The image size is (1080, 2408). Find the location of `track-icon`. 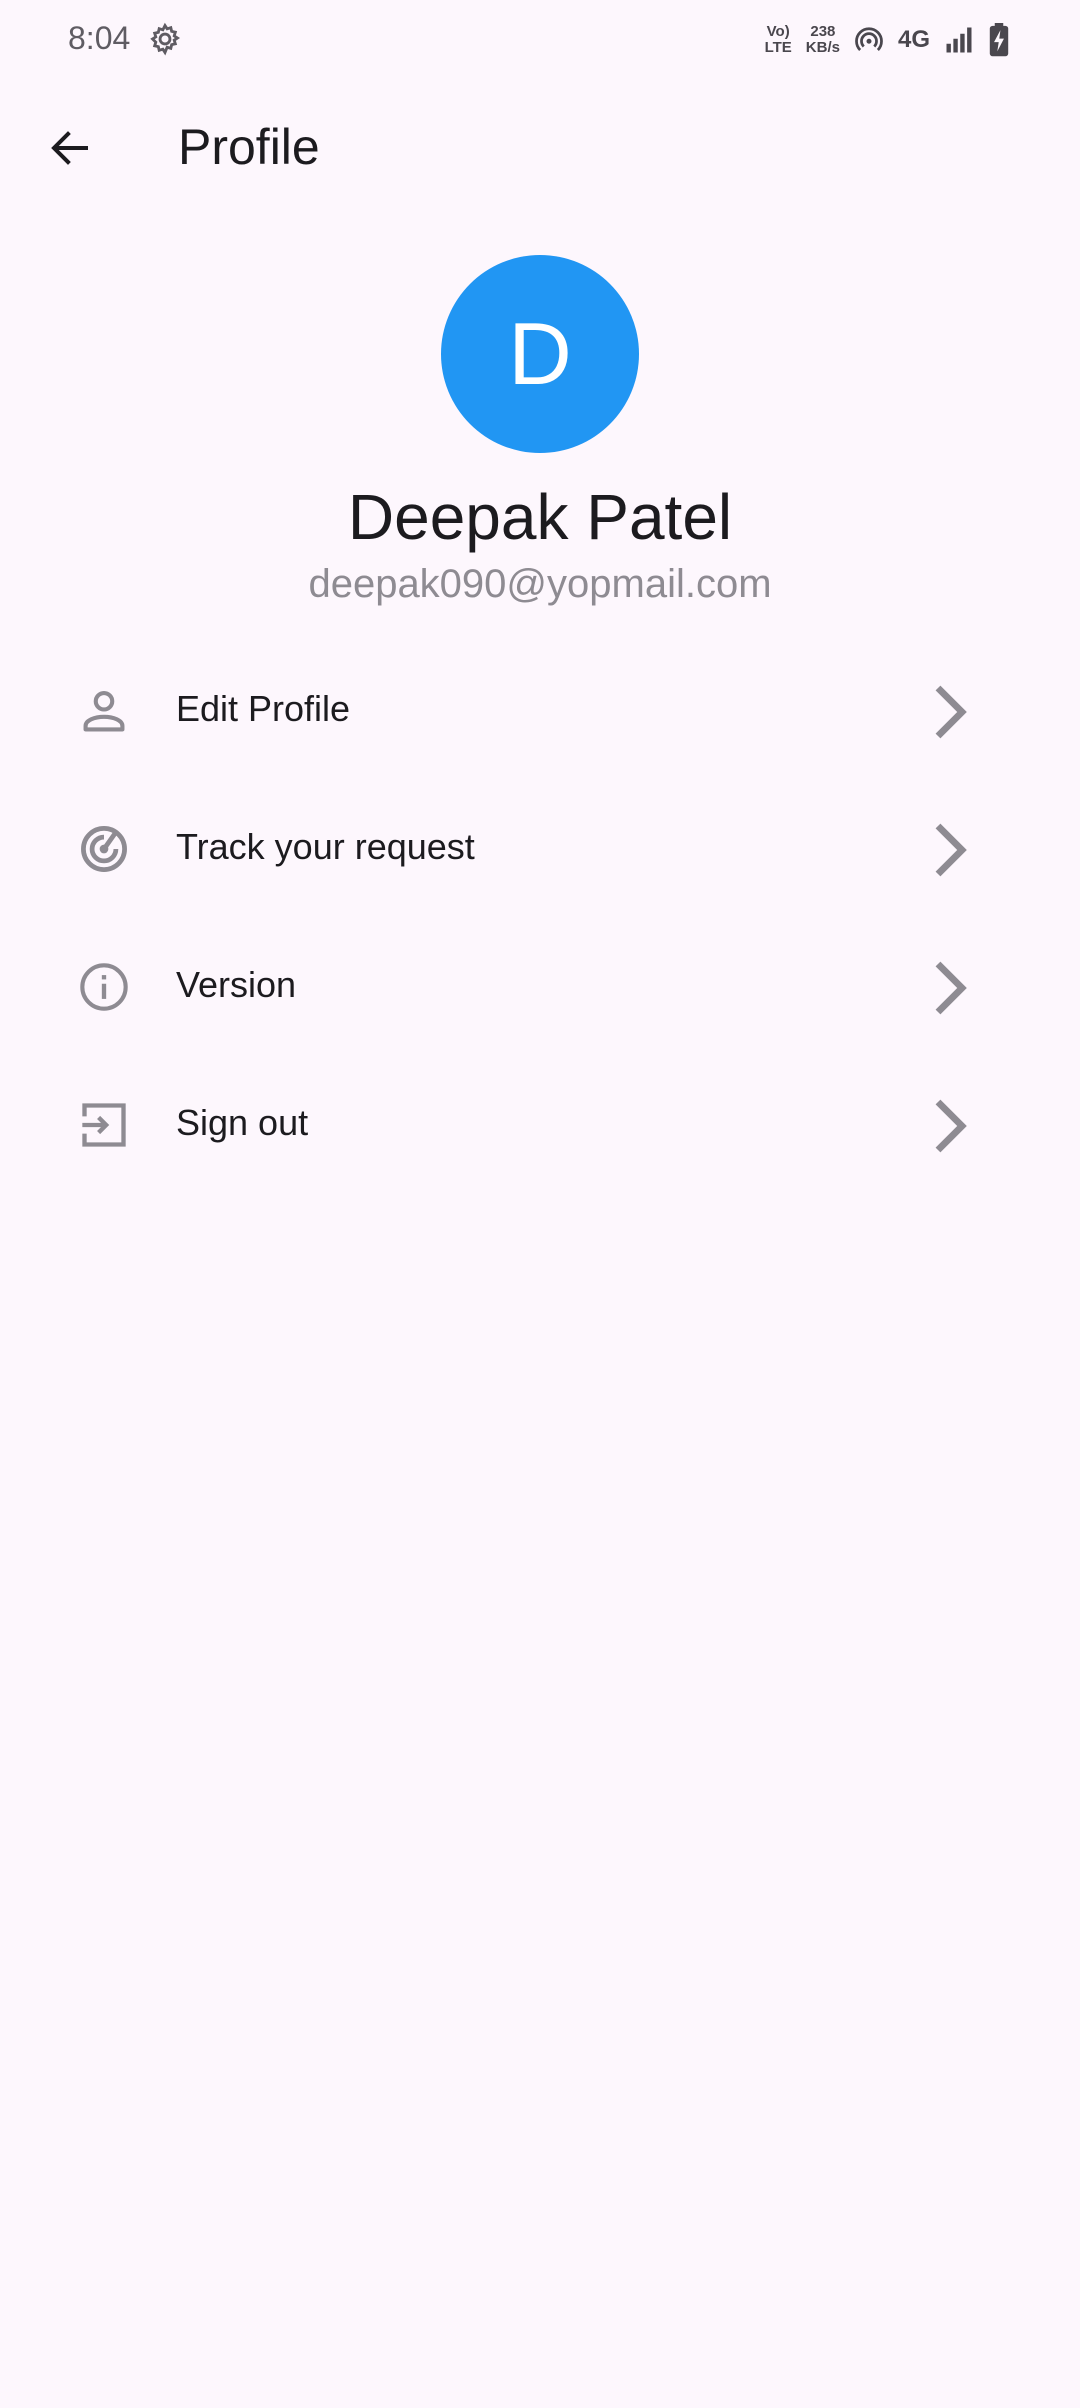

track-icon is located at coordinates (104, 849).